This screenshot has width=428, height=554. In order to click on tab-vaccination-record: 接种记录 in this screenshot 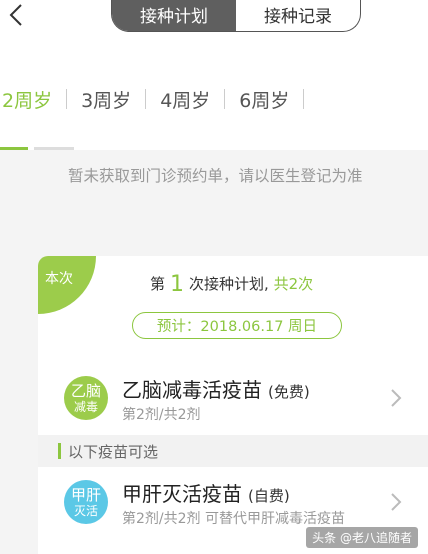, I will do `click(298, 15)`.